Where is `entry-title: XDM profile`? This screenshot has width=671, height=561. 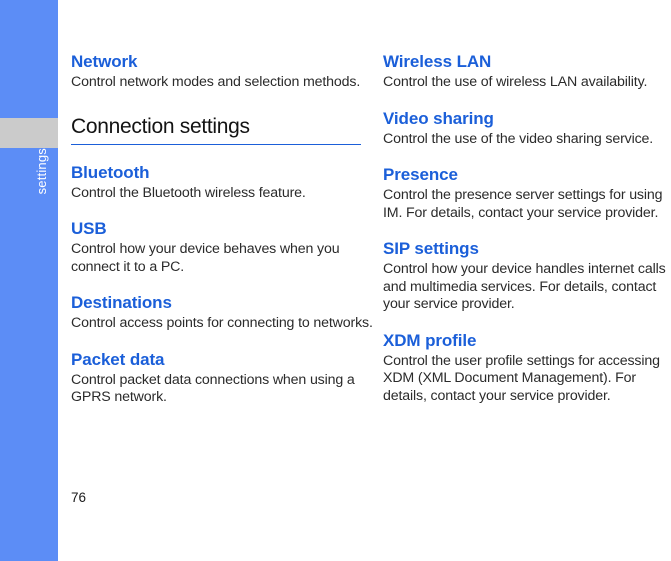
entry-title: XDM profile is located at coordinates (430, 340).